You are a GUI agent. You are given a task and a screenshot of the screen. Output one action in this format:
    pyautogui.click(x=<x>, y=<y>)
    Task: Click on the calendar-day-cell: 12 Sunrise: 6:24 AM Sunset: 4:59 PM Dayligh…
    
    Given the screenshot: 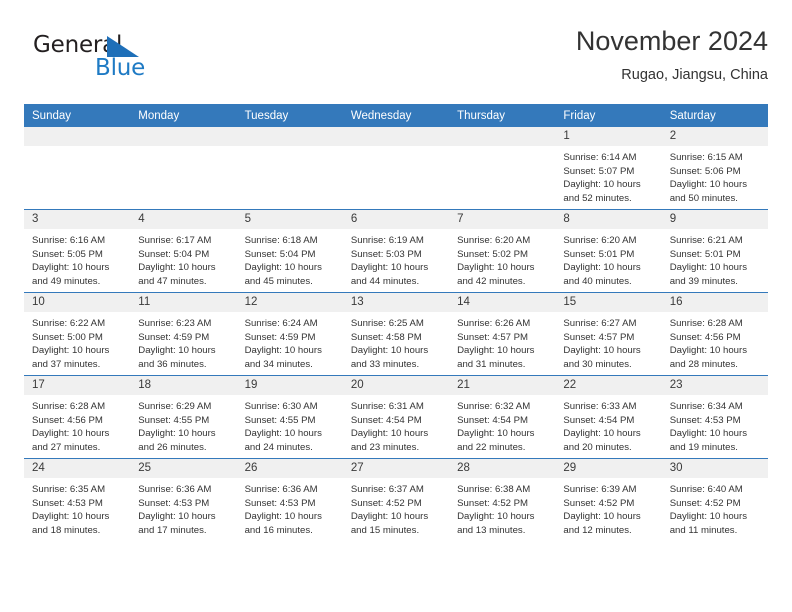 What is the action you would take?
    pyautogui.click(x=289, y=334)
    